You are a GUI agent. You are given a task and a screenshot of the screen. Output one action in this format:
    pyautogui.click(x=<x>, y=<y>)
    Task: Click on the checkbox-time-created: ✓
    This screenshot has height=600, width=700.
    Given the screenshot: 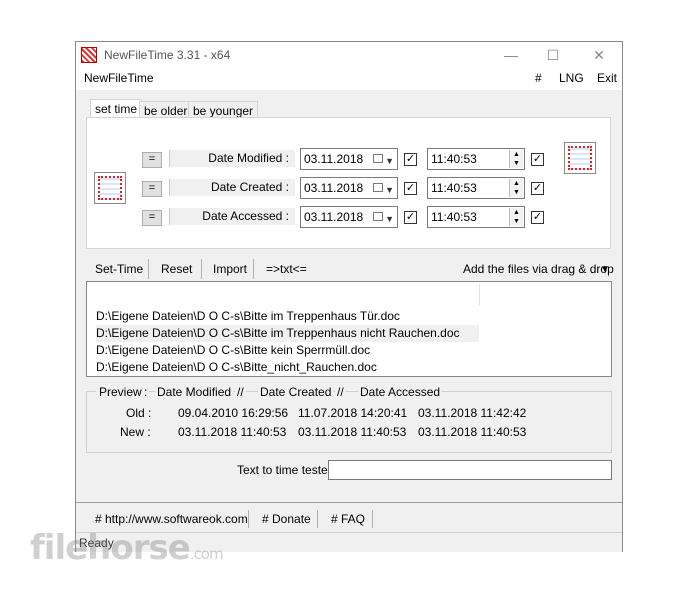 What is the action you would take?
    pyautogui.click(x=537, y=188)
    